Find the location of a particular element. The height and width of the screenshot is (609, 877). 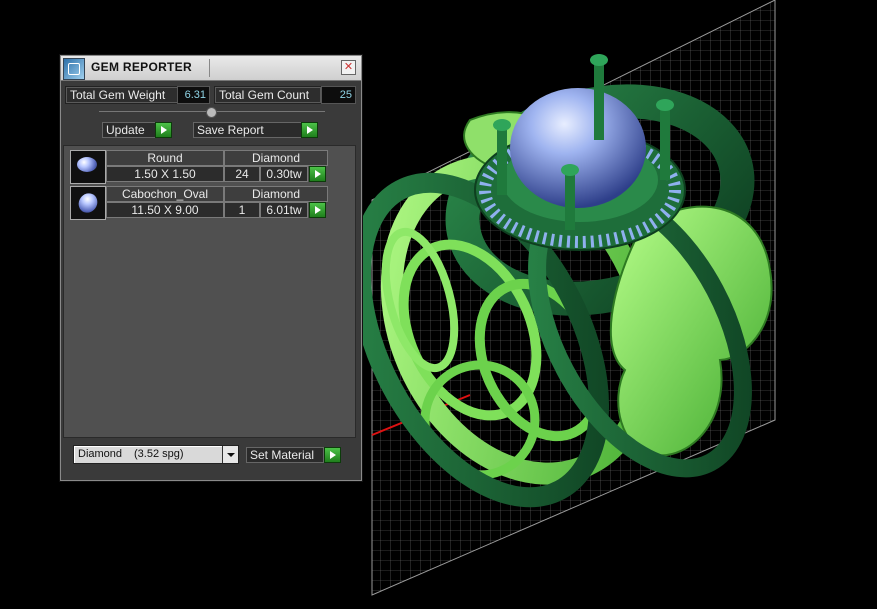

update-go-icon is located at coordinates (163, 130).